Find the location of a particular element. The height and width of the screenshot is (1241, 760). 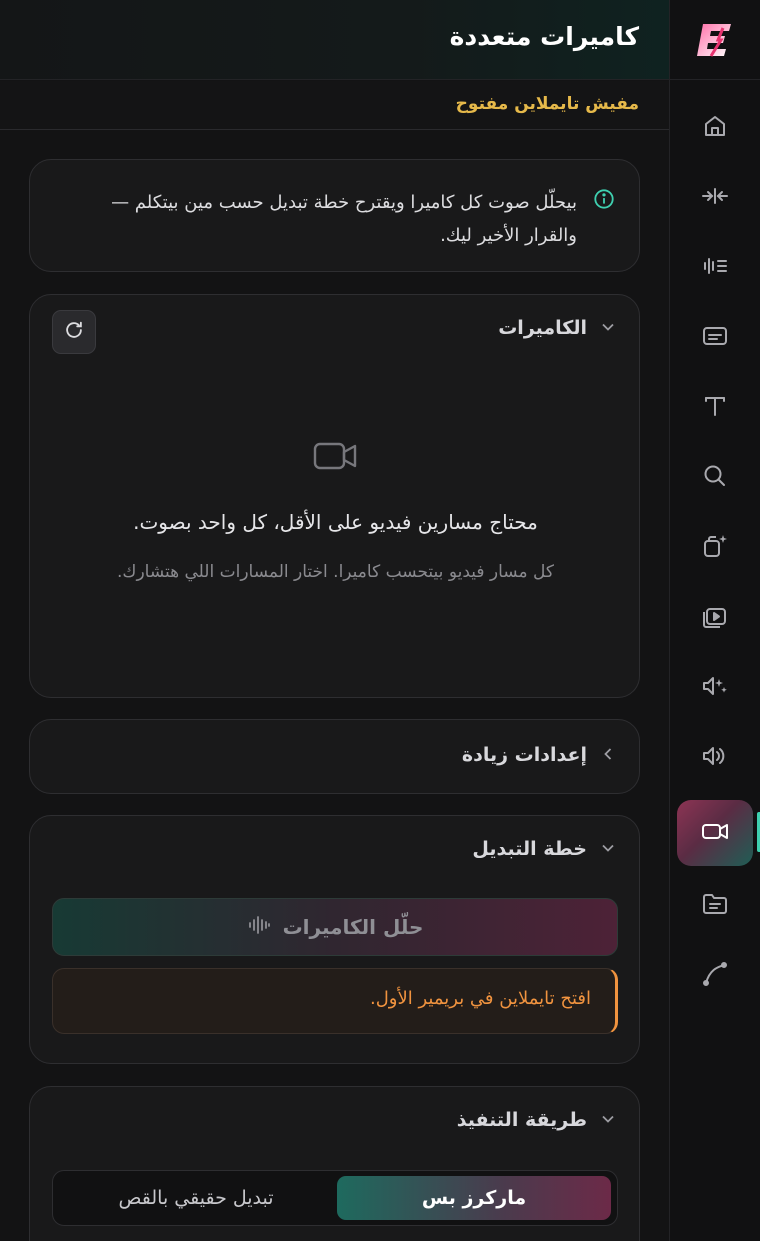

rail-ai-crop-button is located at coordinates (715, 548).